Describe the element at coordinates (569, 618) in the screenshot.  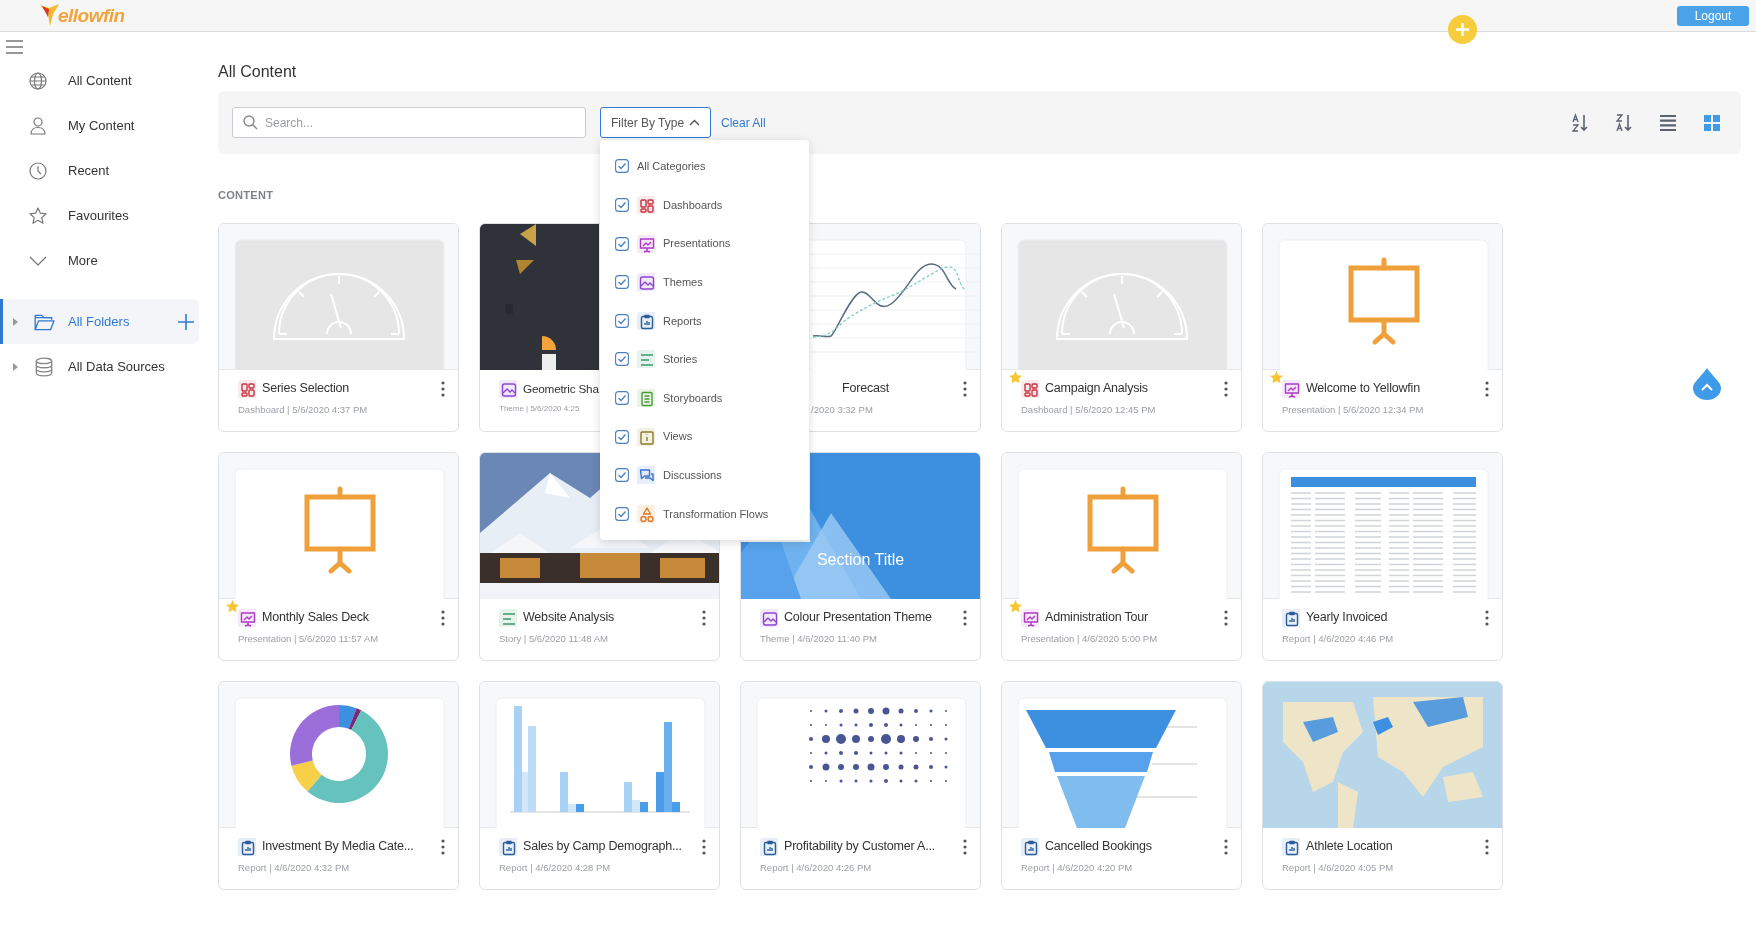
I see `card-title: Website Analysis` at that location.